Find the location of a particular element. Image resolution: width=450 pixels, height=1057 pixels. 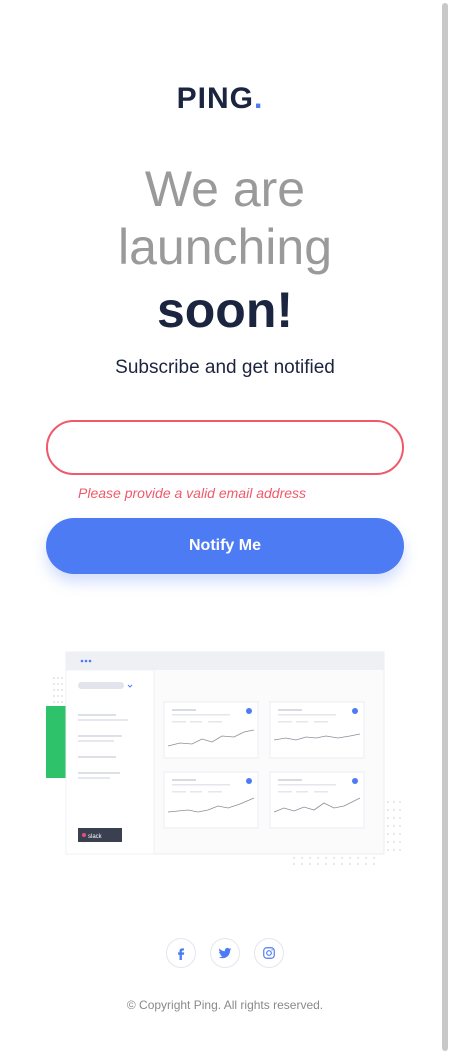

dot-pattern-left is located at coordinates (58, 690).